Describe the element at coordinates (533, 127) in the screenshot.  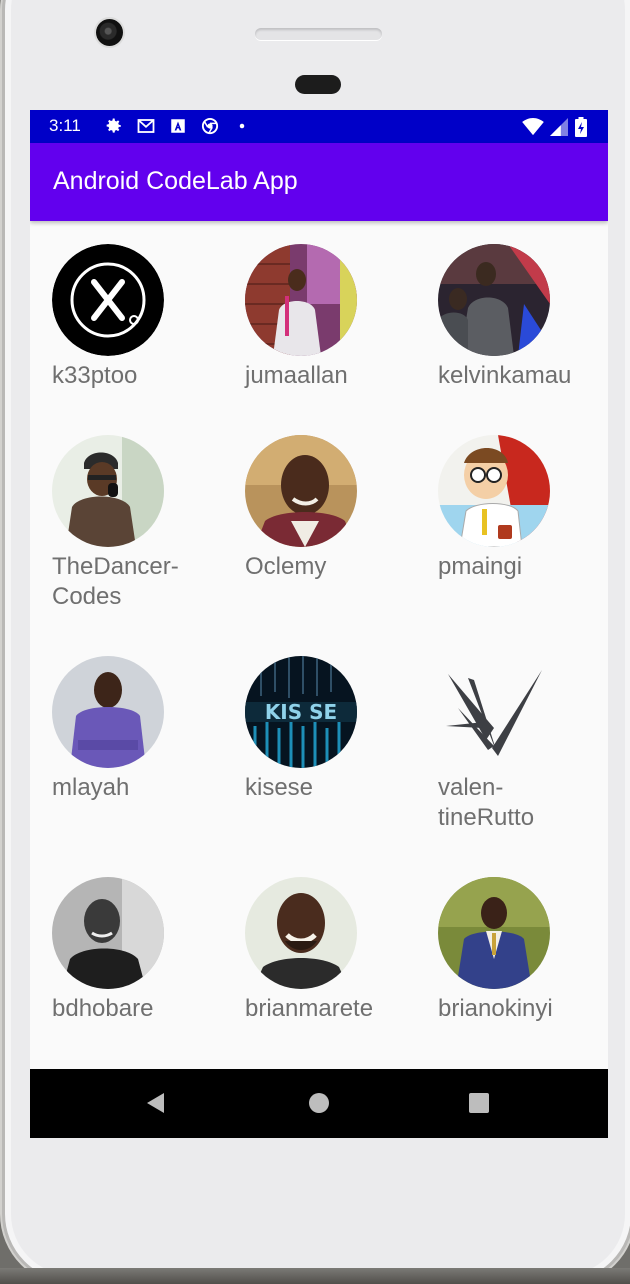
I see `wifi-icon` at that location.